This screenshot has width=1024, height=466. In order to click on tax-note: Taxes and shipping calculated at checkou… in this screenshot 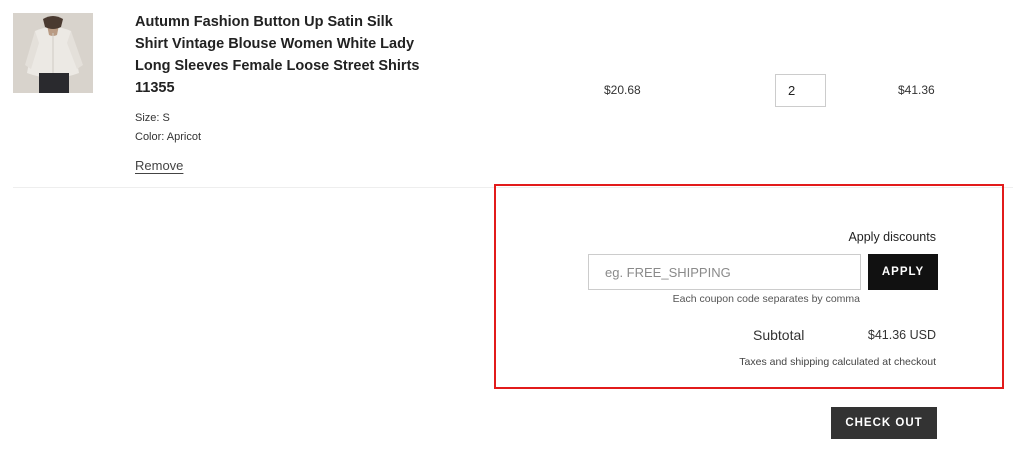, I will do `click(837, 362)`.